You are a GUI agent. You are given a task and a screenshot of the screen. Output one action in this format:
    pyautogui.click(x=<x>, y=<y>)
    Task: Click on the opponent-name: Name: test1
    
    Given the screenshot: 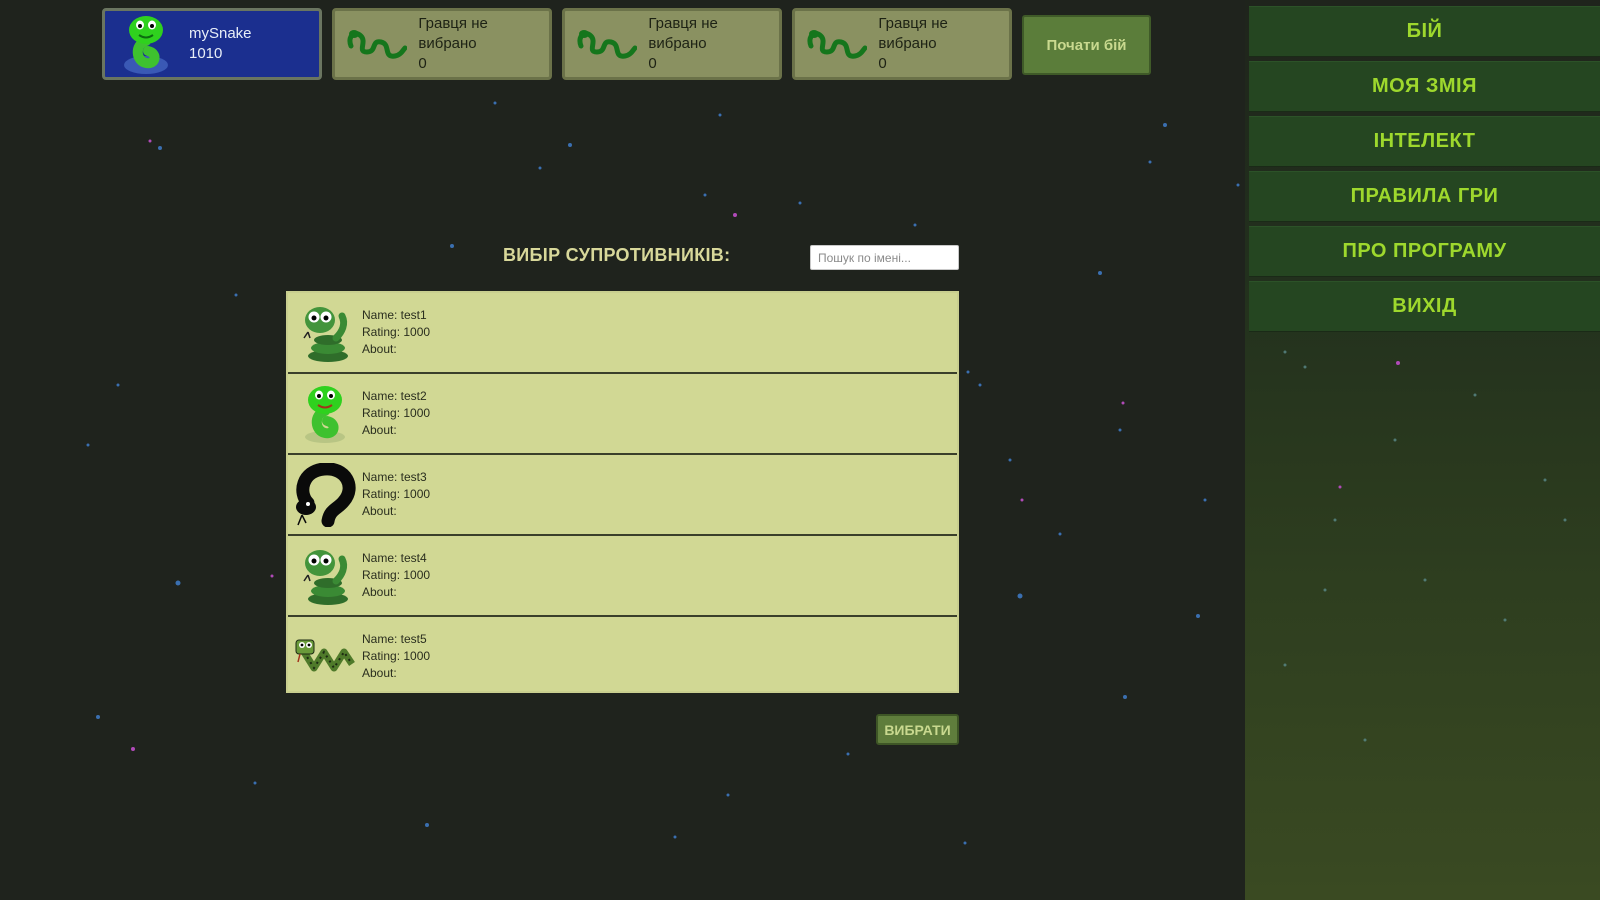 What is the action you would take?
    pyautogui.click(x=394, y=315)
    